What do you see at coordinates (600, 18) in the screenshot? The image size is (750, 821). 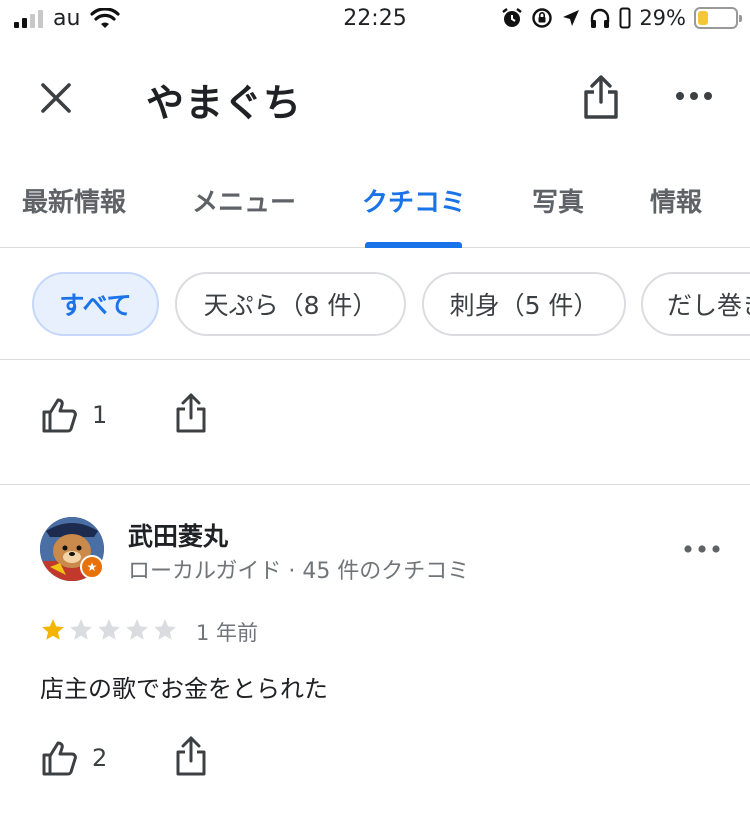 I see `headphones-icon` at bounding box center [600, 18].